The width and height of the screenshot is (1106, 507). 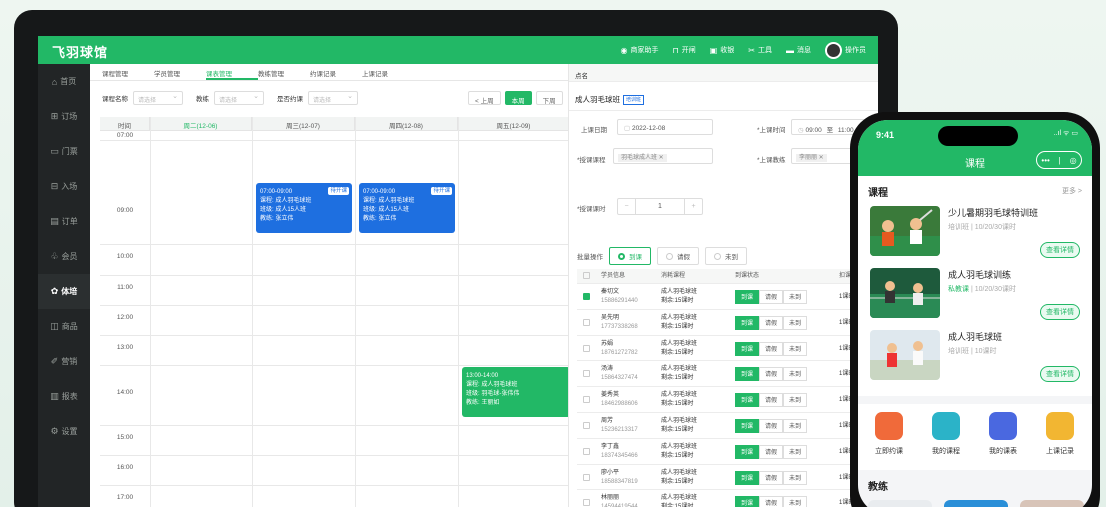 What do you see at coordinates (158, 98) in the screenshot?
I see `course-select: 请选择` at bounding box center [158, 98].